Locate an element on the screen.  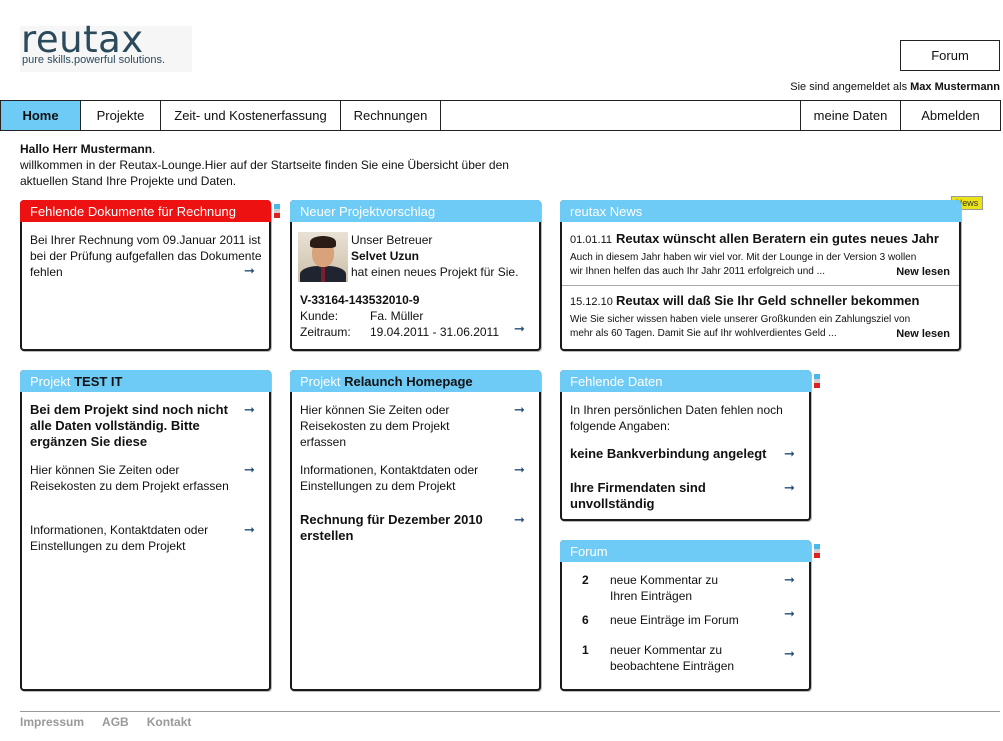
logo-tagline: pure skills.powerful solutions. is located at coordinates (94, 60).